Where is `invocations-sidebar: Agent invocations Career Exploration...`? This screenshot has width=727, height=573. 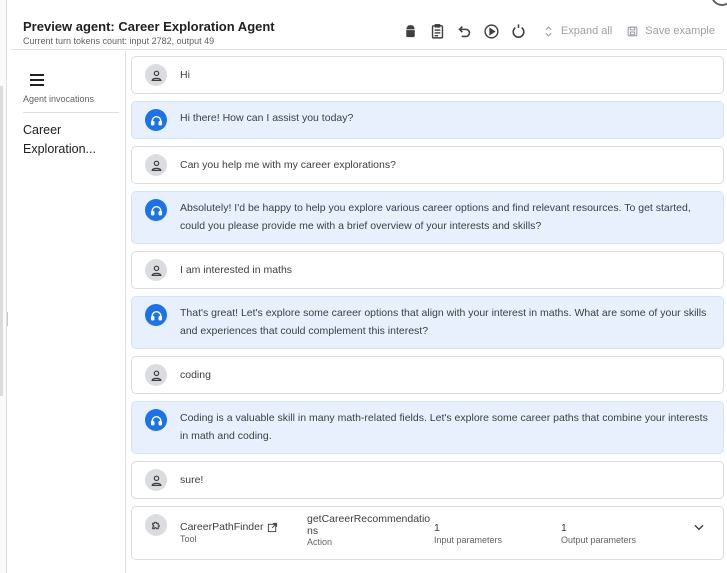 invocations-sidebar: Agent invocations Career Exploration... is located at coordinates (68, 312).